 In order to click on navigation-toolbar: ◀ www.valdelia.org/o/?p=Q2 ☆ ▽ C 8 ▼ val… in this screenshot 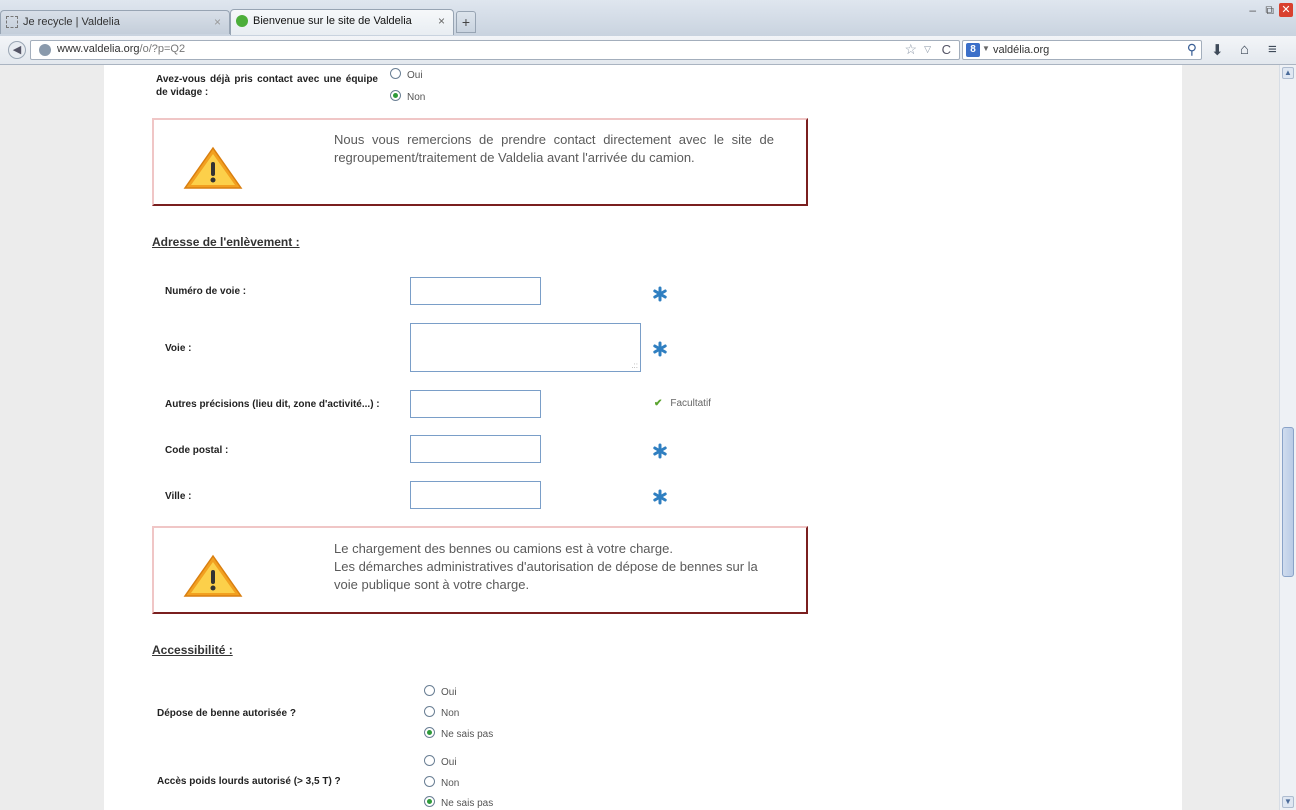, I will do `click(648, 50)`.